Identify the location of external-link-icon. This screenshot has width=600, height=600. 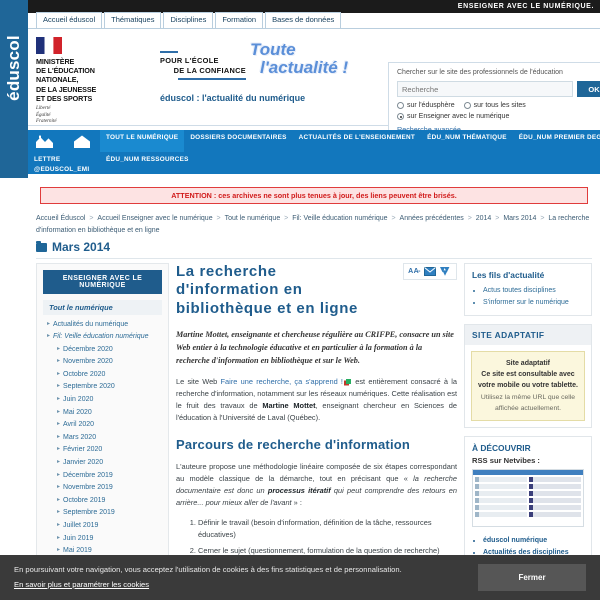
(347, 382).